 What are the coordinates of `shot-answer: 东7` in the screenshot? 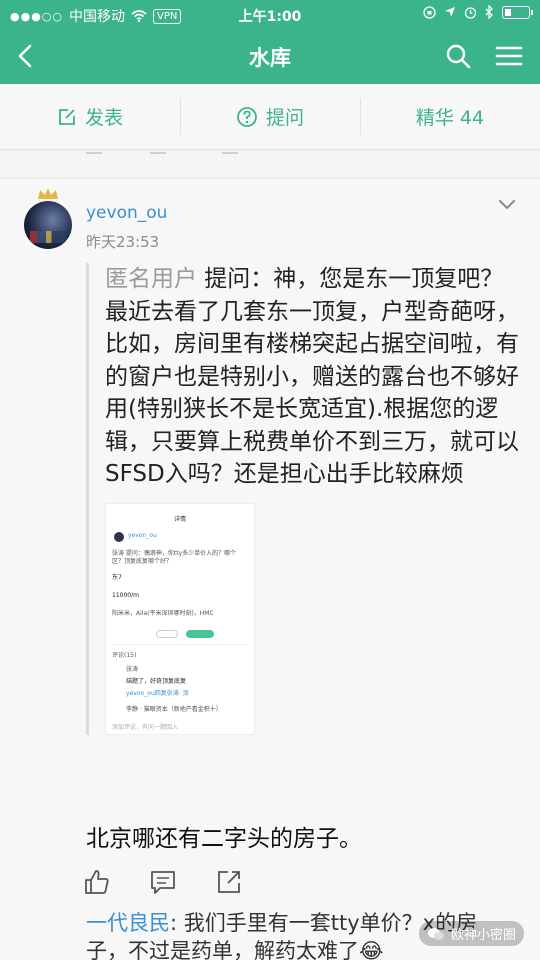 It's located at (117, 577).